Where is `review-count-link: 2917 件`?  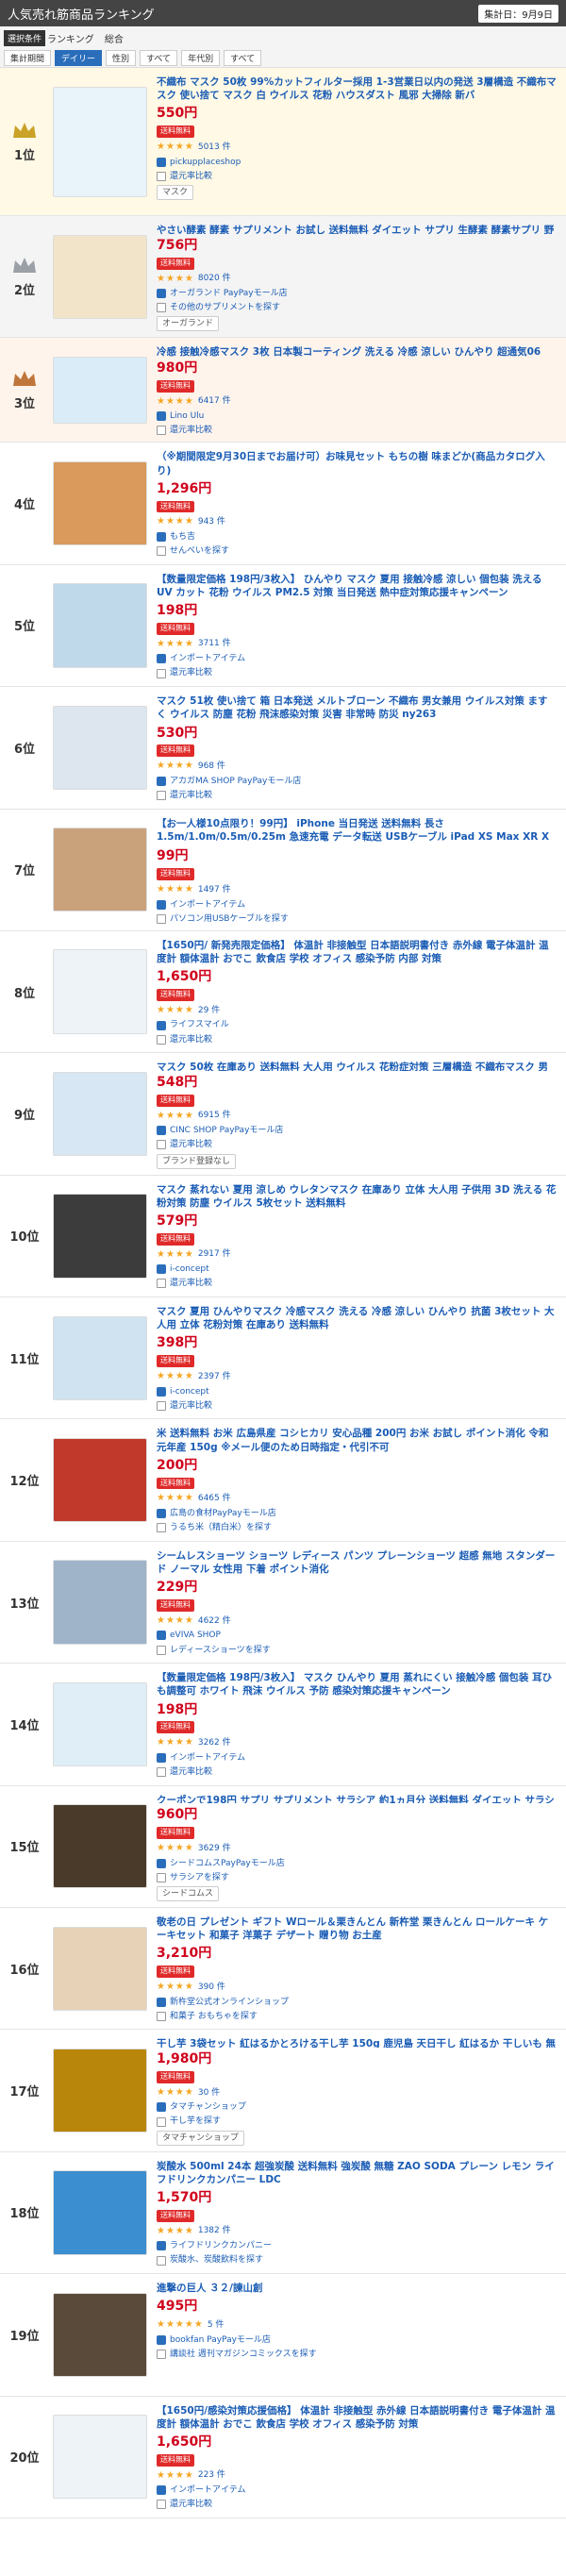 review-count-link: 2917 件 is located at coordinates (215, 1254).